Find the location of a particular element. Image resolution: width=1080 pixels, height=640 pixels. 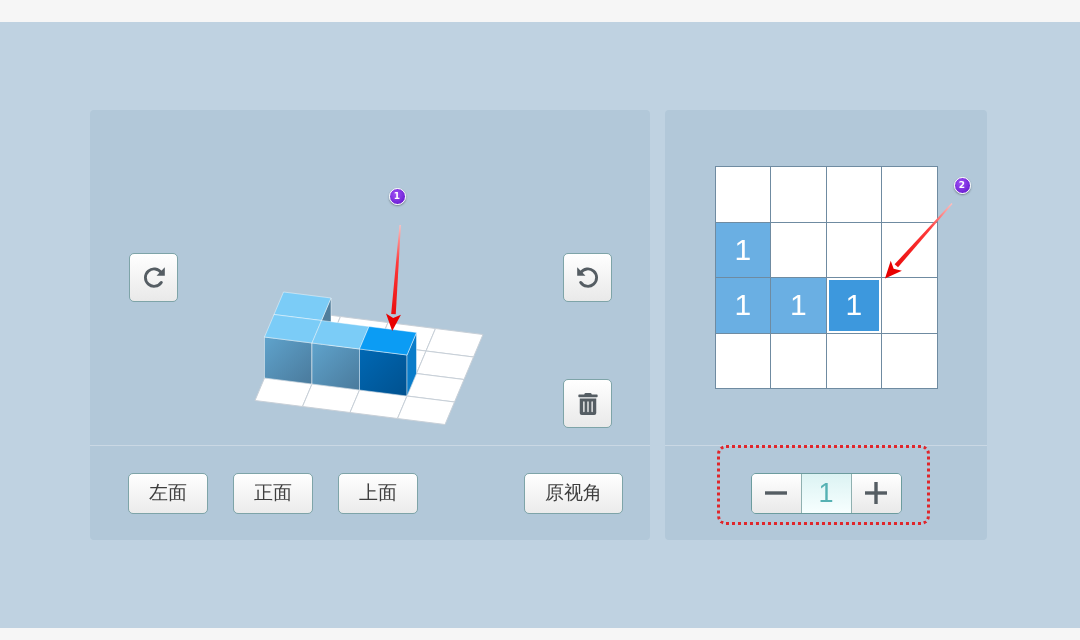

minus-icon is located at coordinates (776, 493).